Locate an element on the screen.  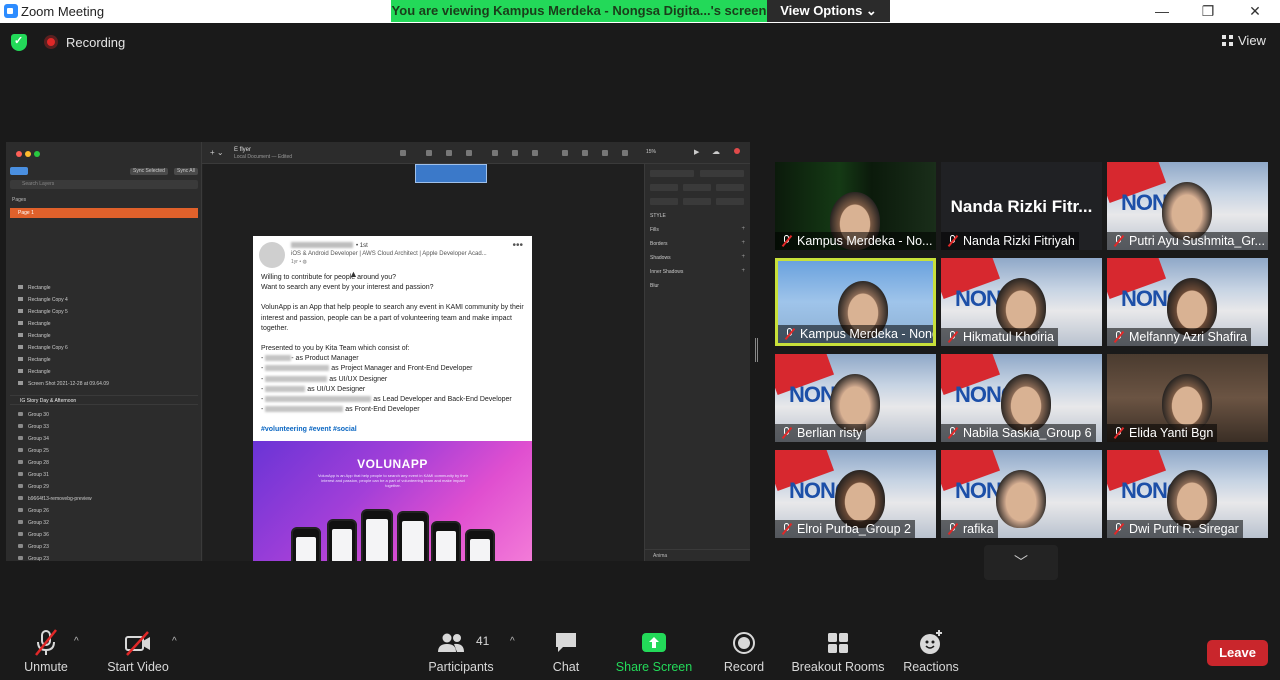
add-fill-icon: + is located at coordinates (743, 229).